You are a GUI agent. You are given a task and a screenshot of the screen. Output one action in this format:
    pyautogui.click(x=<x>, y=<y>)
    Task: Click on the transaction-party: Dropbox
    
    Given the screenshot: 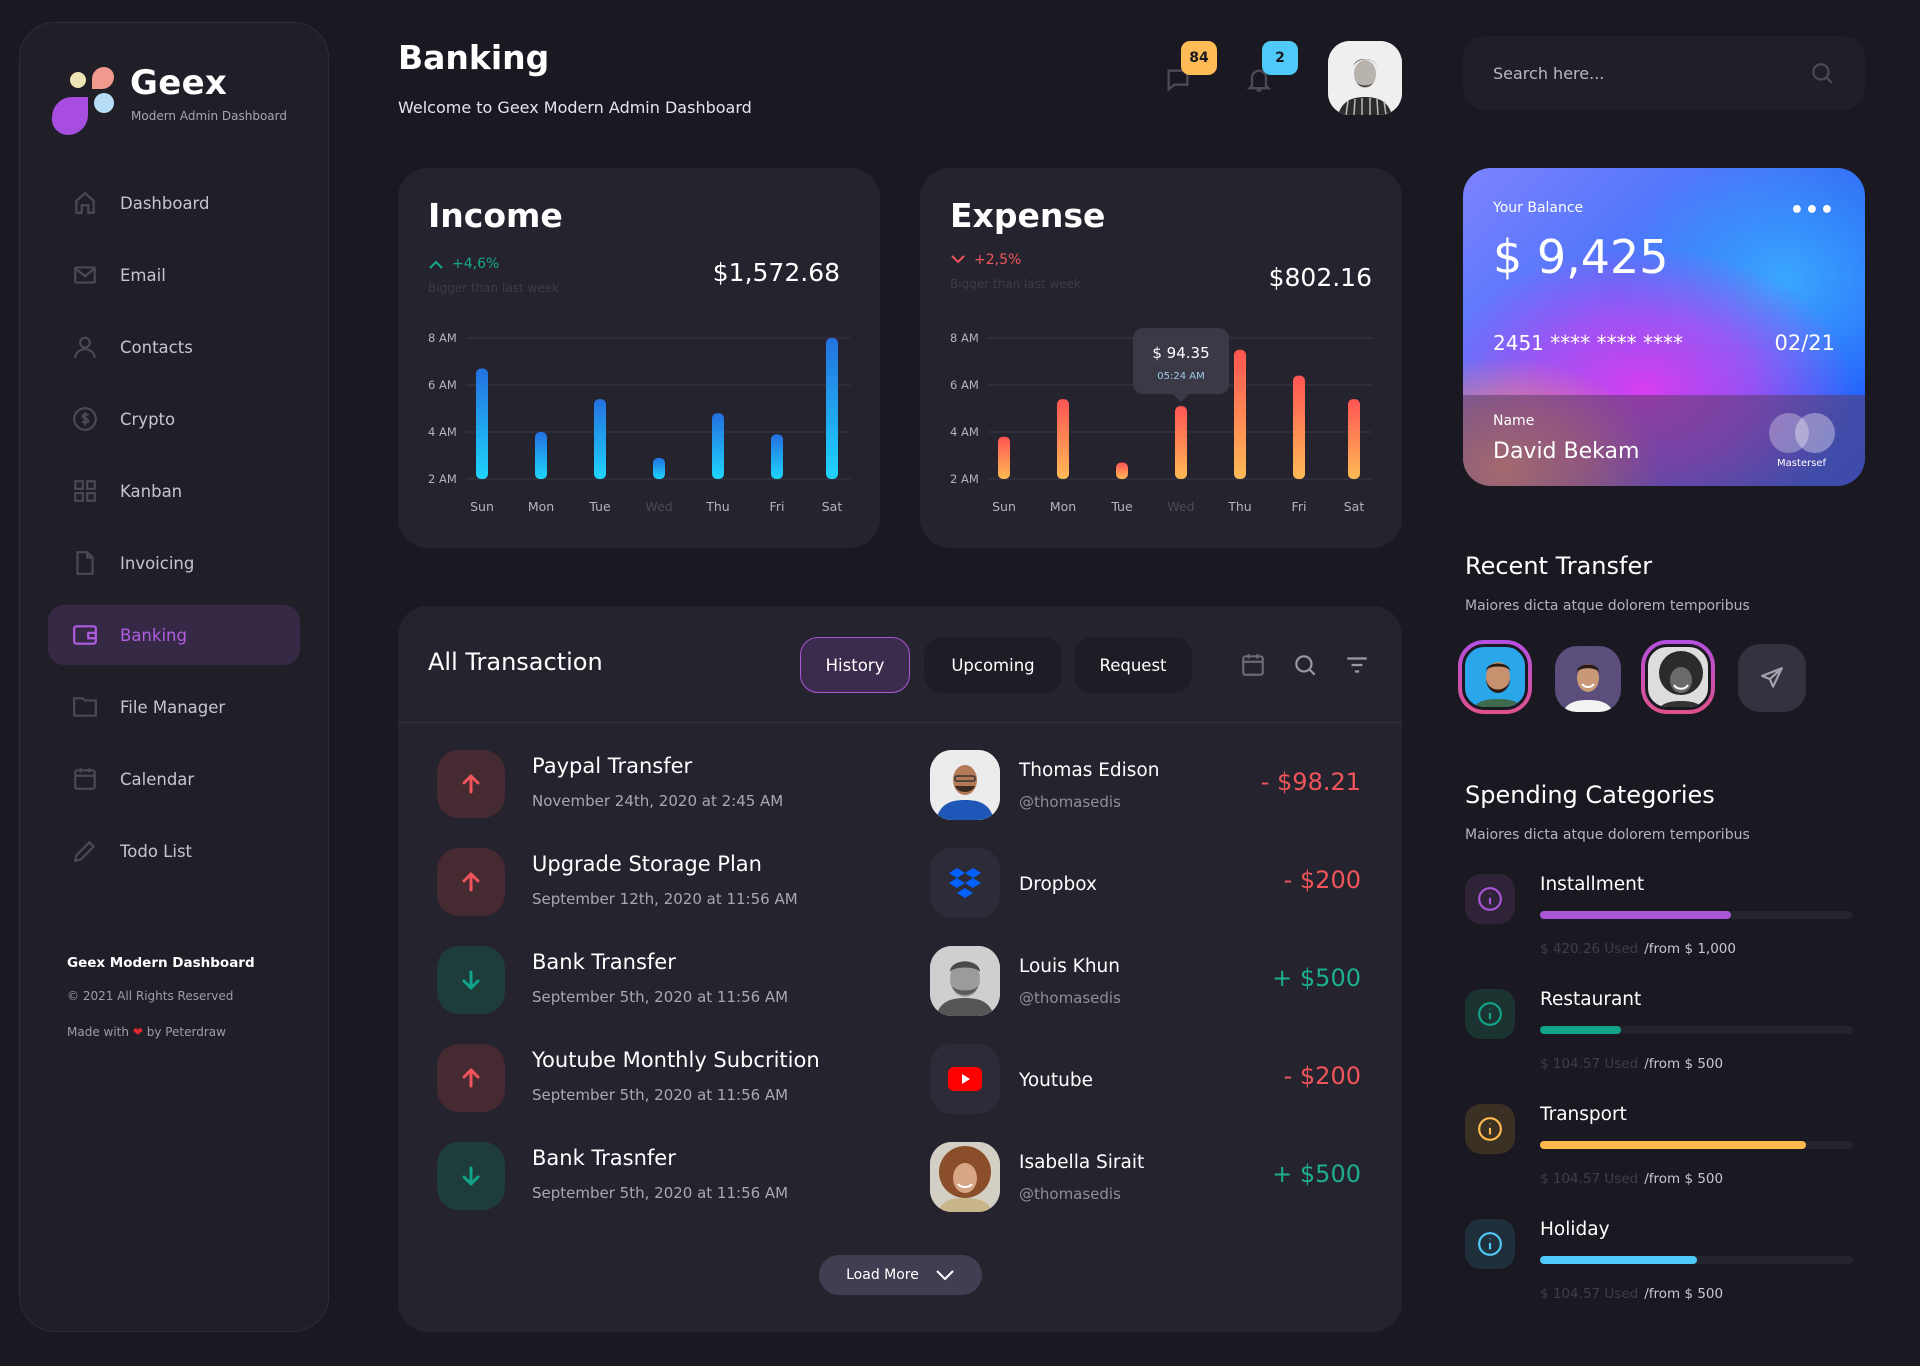 What is the action you would take?
    pyautogui.click(x=1058, y=884)
    